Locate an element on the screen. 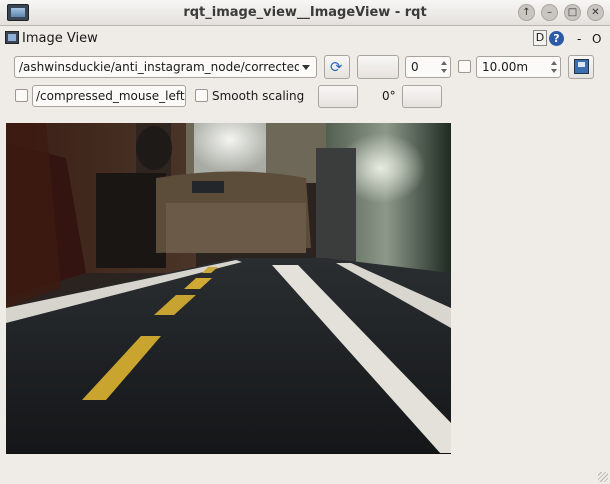 Image resolution: width=610 pixels, height=484 pixels. mouse-publish-checkbox is located at coordinates (21, 95).